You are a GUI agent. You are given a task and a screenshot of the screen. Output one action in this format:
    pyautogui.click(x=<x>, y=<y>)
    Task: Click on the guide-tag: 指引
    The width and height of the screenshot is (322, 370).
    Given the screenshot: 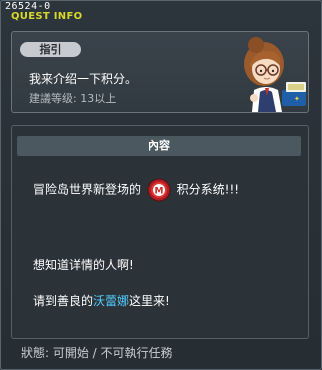 What is the action you would take?
    pyautogui.click(x=50, y=49)
    